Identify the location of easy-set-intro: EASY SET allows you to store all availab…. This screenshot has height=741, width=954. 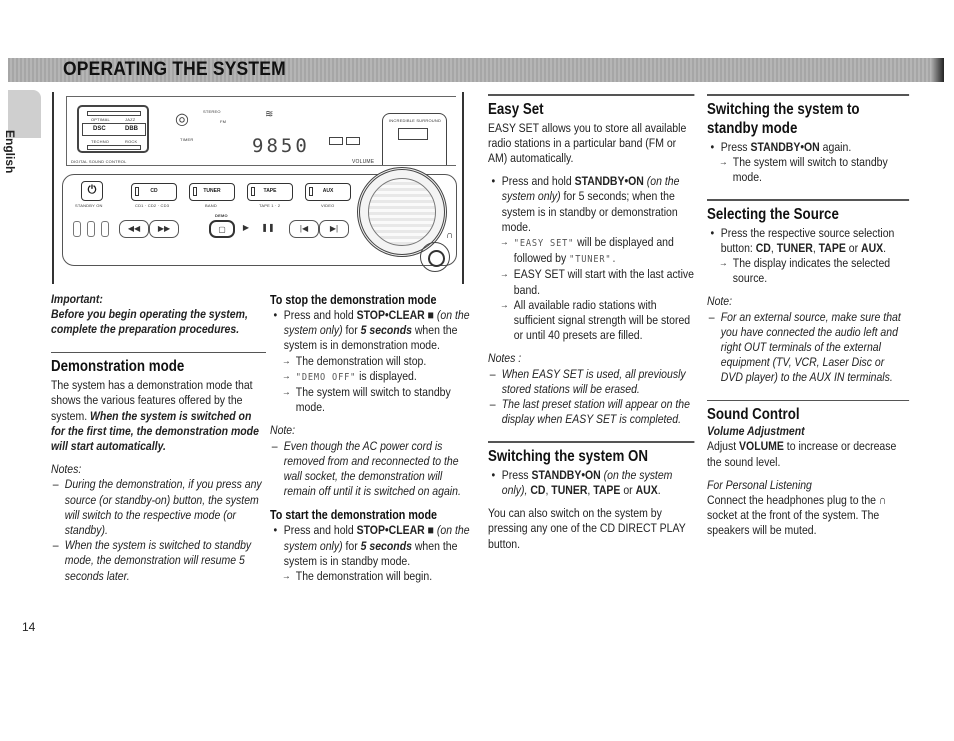
(587, 142).